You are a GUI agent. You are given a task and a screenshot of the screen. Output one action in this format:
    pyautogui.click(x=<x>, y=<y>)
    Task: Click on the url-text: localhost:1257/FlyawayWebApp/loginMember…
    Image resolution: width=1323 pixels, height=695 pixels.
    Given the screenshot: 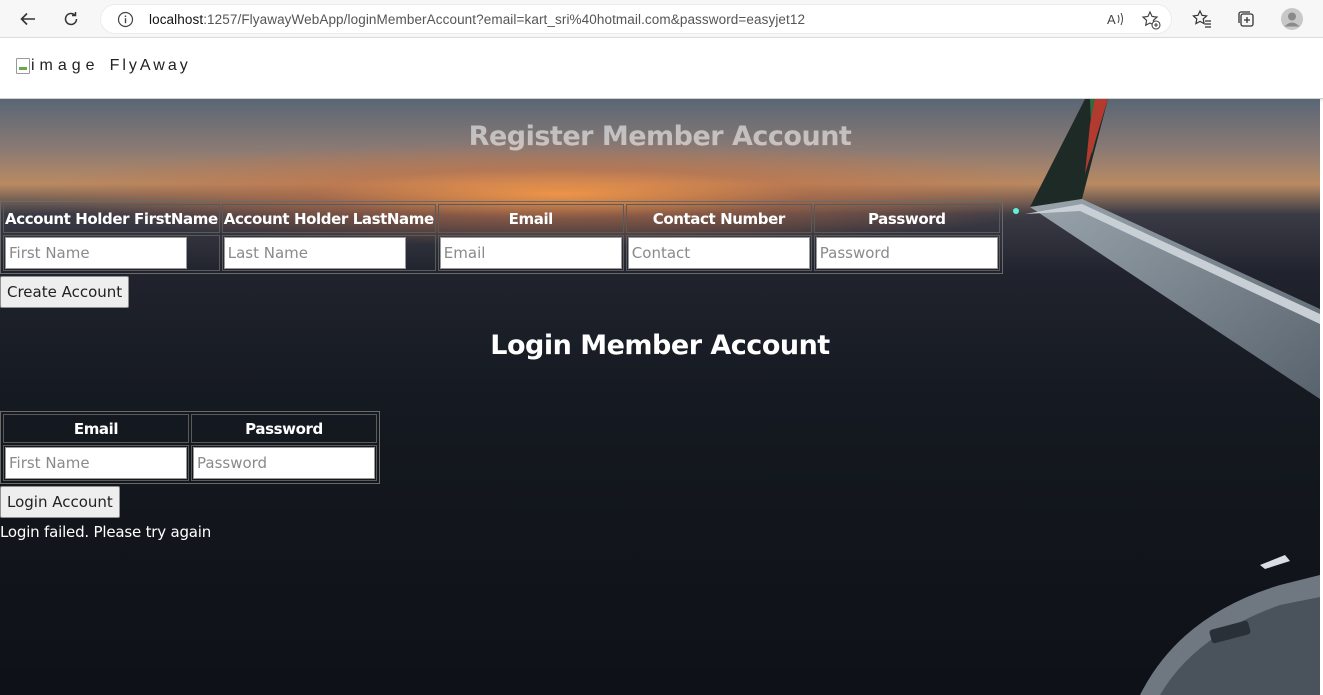 What is the action you would take?
    pyautogui.click(x=477, y=19)
    